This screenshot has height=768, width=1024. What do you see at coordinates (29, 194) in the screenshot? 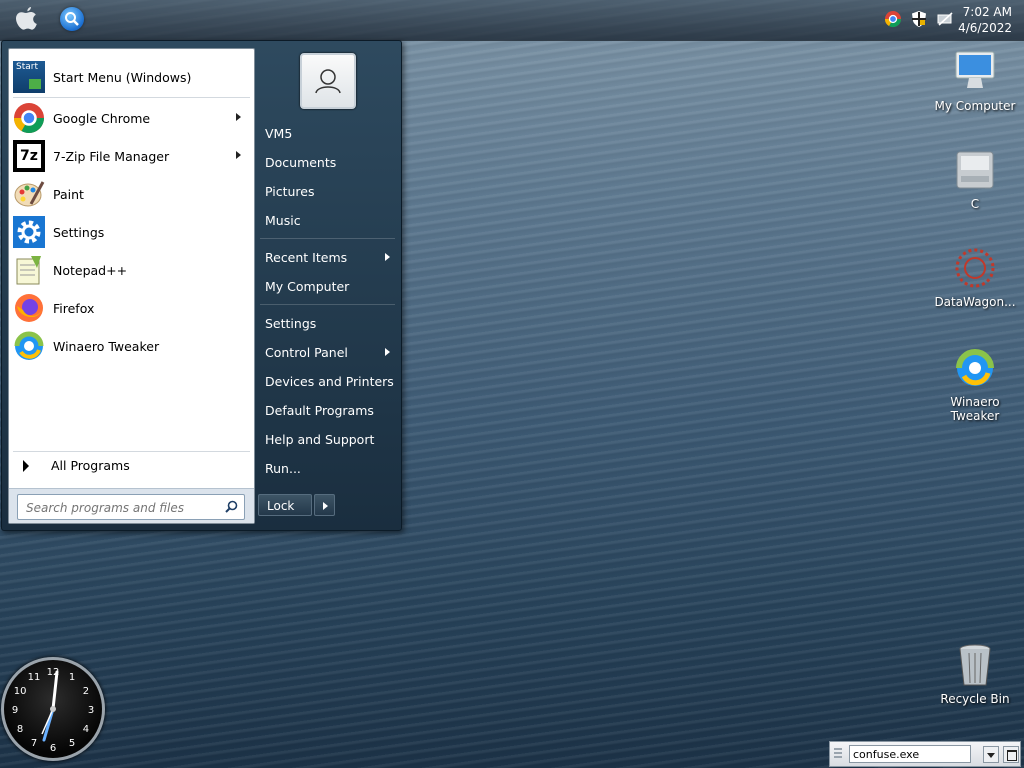
I see `paint-icon` at bounding box center [29, 194].